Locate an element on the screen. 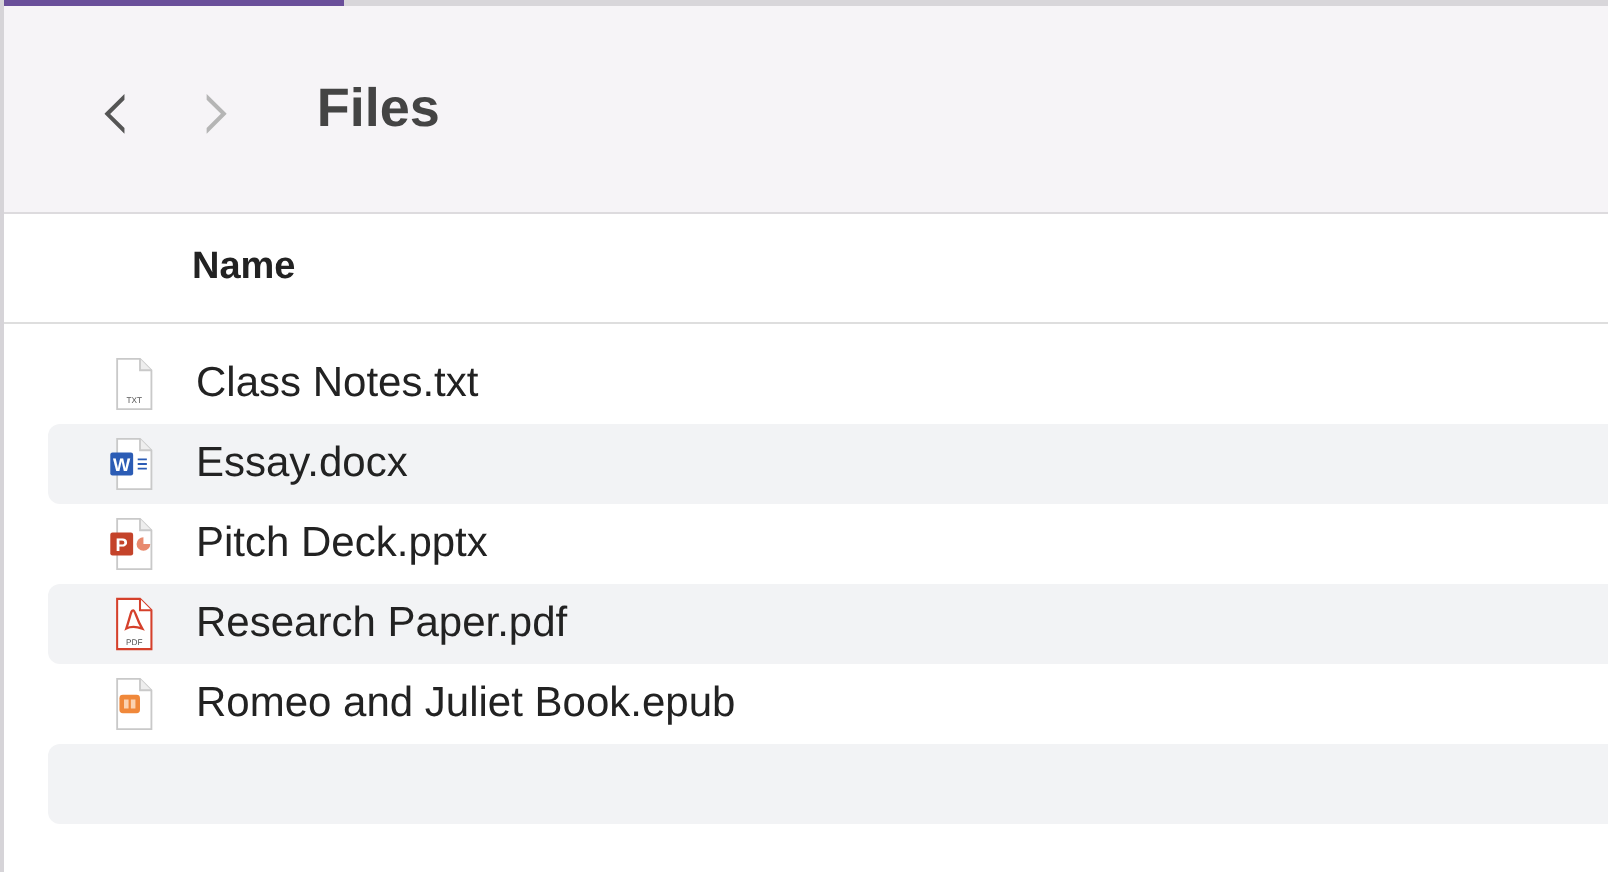 The image size is (1608, 872). file-name: Romeo and Juliet Book.epub is located at coordinates (466, 704).